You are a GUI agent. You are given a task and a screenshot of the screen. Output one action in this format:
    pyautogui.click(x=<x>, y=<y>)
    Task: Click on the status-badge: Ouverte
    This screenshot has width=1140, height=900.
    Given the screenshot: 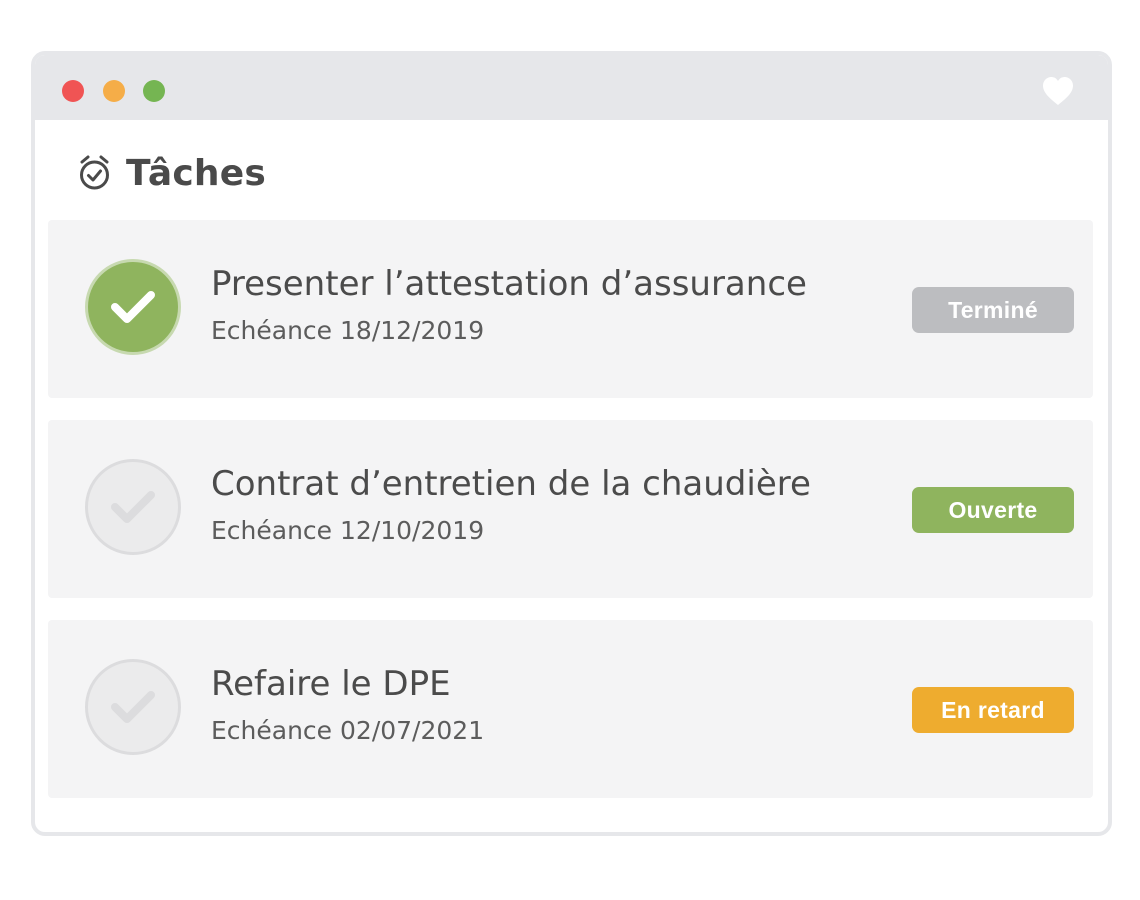 What is the action you would take?
    pyautogui.click(x=993, y=510)
    